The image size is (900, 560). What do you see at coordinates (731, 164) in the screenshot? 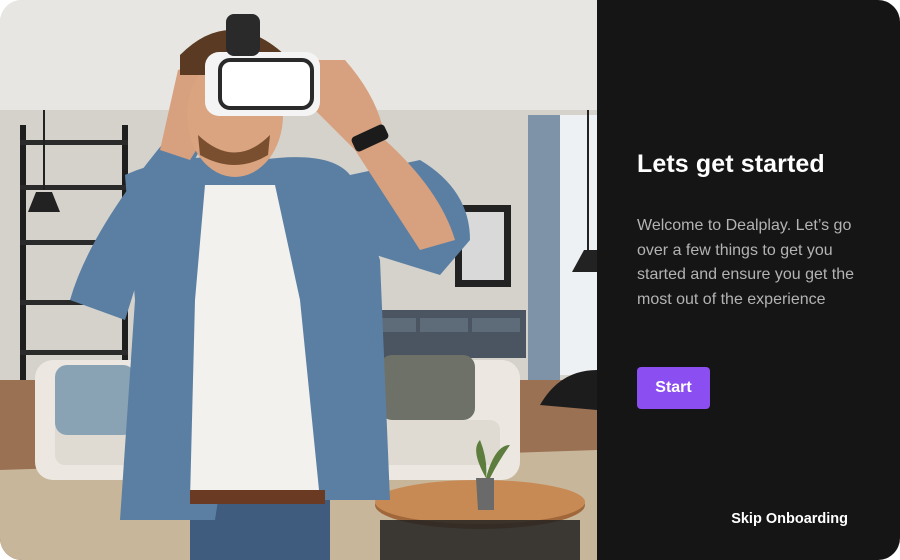
I see `onboarding-title: Lets get started` at bounding box center [731, 164].